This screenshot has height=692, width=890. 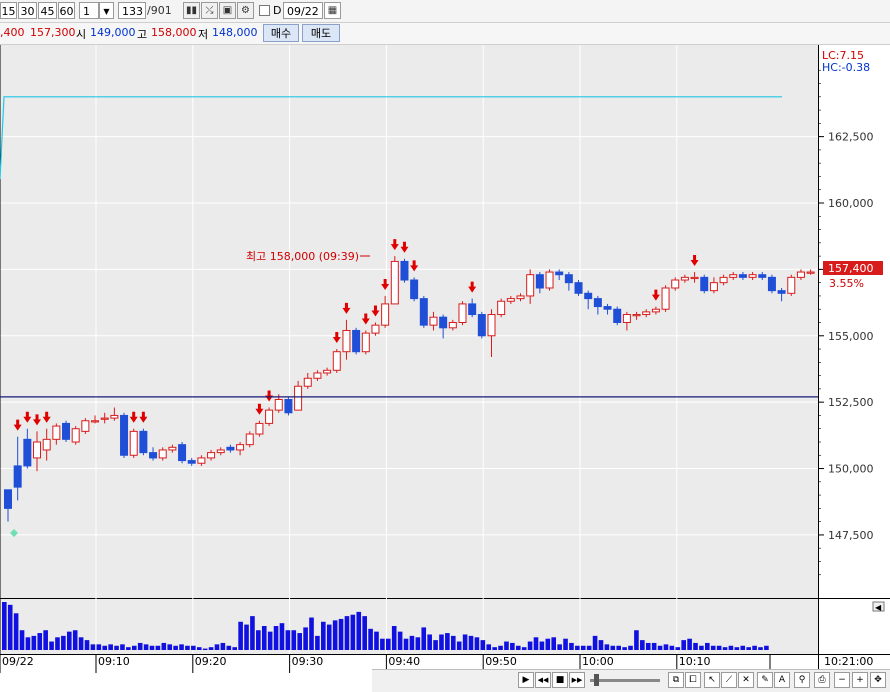 What do you see at coordinates (321, 33) in the screenshot?
I see `sell-button: 매도` at bounding box center [321, 33].